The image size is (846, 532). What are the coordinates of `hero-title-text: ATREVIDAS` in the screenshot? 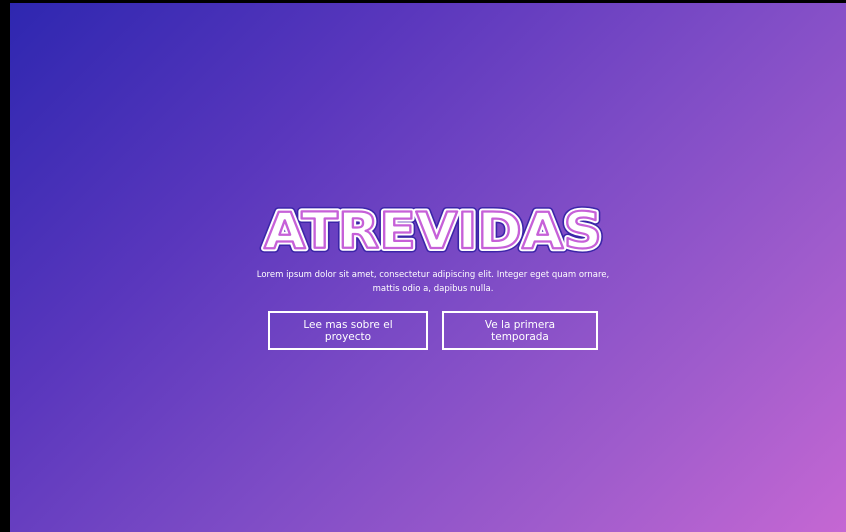 It's located at (433, 231).